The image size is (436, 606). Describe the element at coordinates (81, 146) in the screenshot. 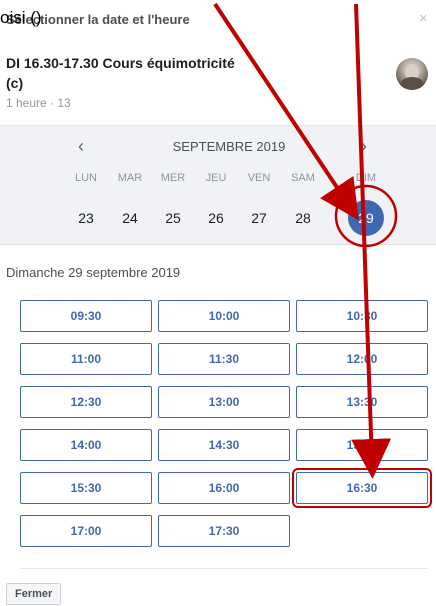

I see `chevron-left-icon: ‹` at that location.